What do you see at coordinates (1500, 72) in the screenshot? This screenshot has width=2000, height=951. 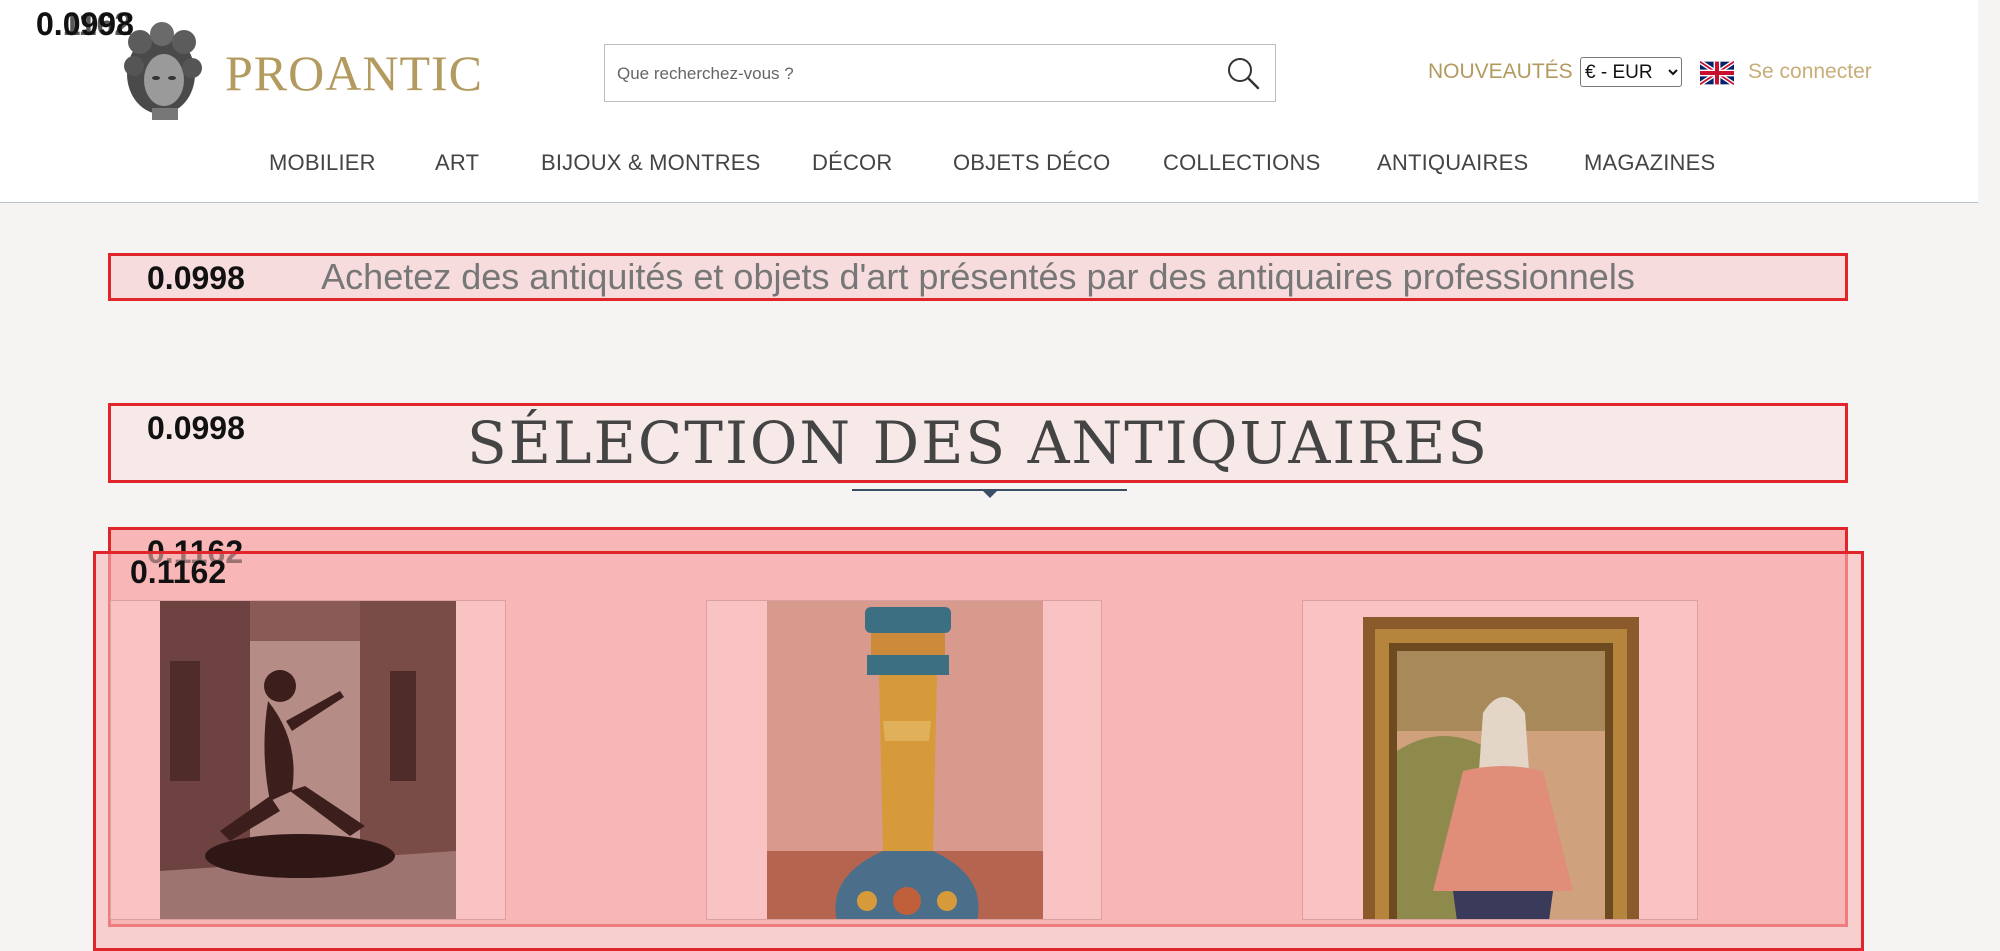 I see `new-arrivals-link: NOUVEAUTÉS` at bounding box center [1500, 72].